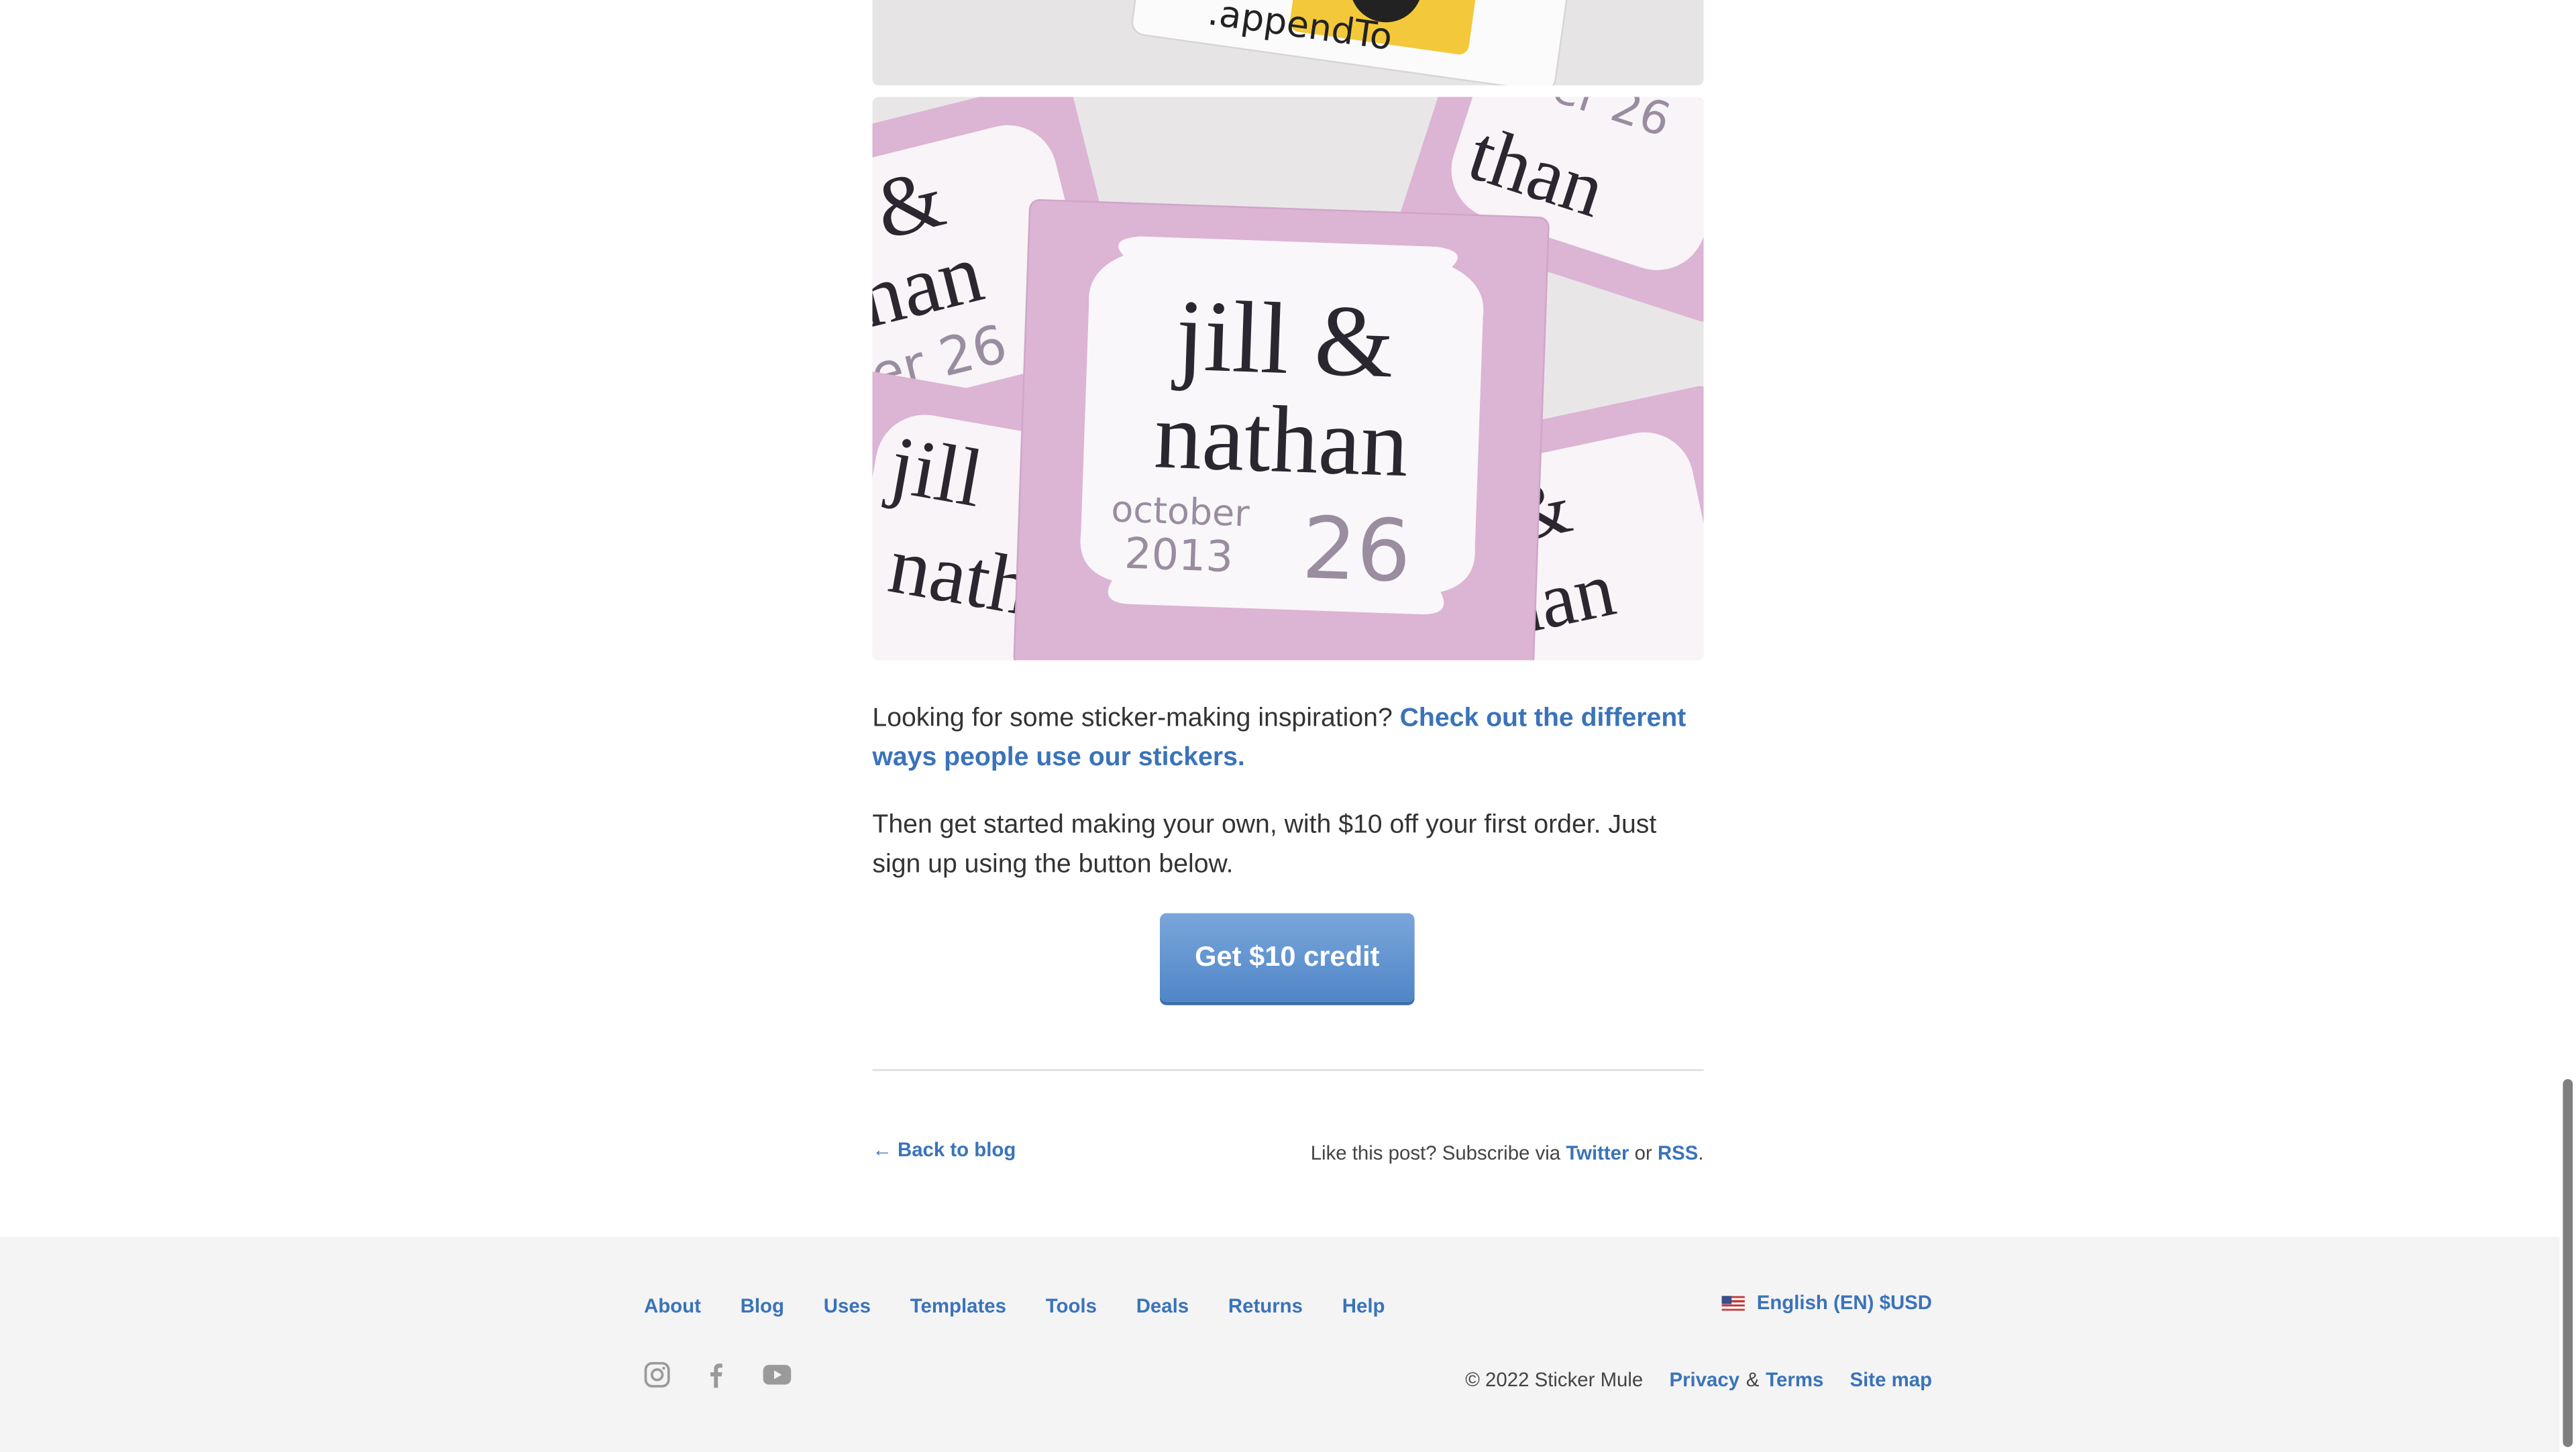 This screenshot has width=2576, height=1452. What do you see at coordinates (1071, 1305) in the screenshot?
I see `footer-link-tools: Tools` at bounding box center [1071, 1305].